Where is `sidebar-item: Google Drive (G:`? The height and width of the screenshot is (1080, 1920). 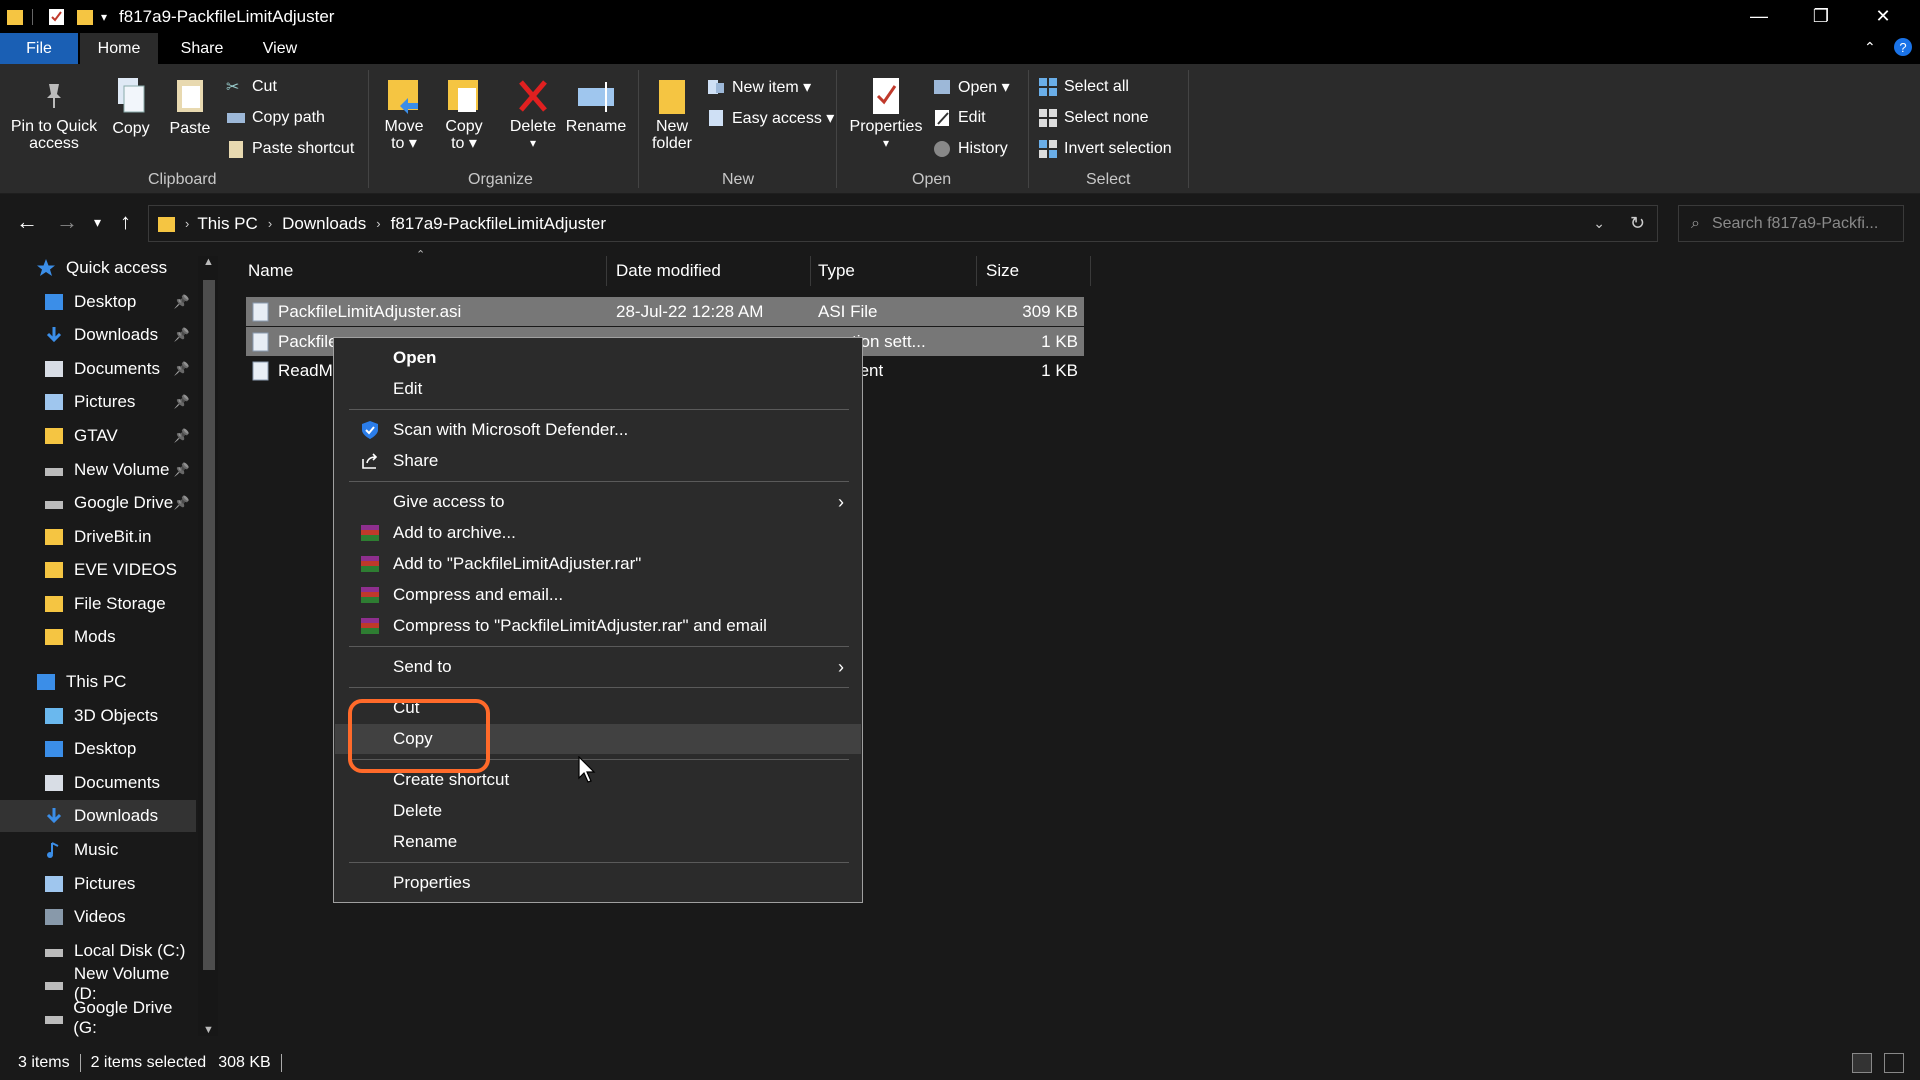
sidebar-item: Google Drive (G: is located at coordinates (98, 1017).